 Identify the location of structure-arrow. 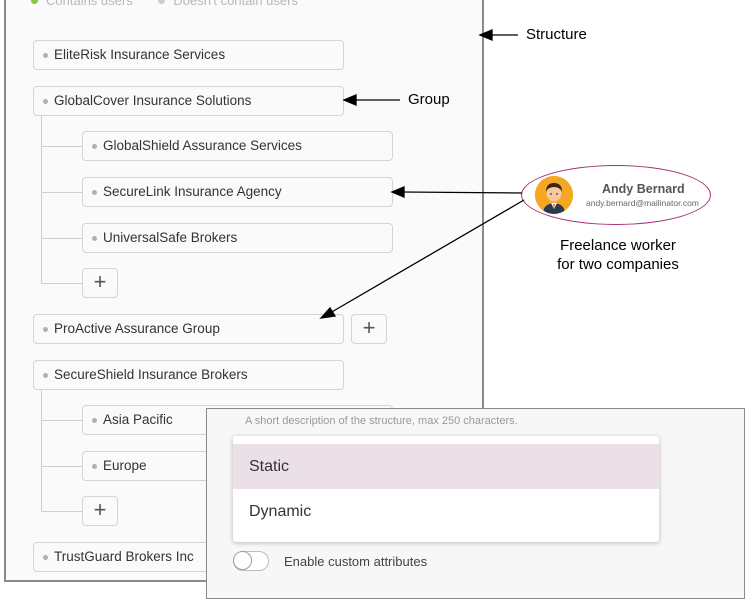
(498, 35).